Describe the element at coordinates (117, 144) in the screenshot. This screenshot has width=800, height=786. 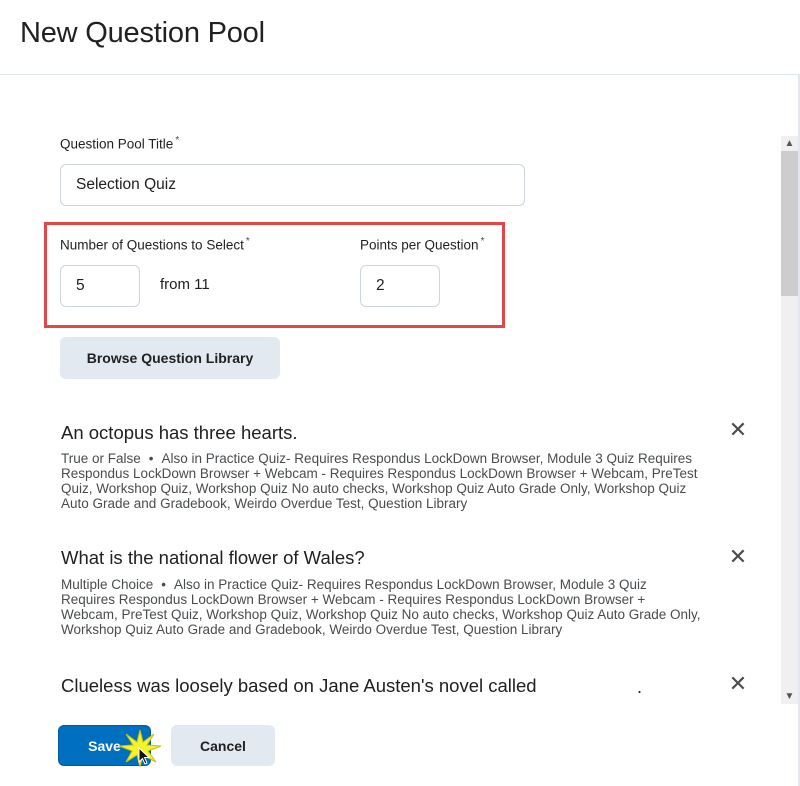
I see `pool-title-label-text: Question Pool Title` at that location.